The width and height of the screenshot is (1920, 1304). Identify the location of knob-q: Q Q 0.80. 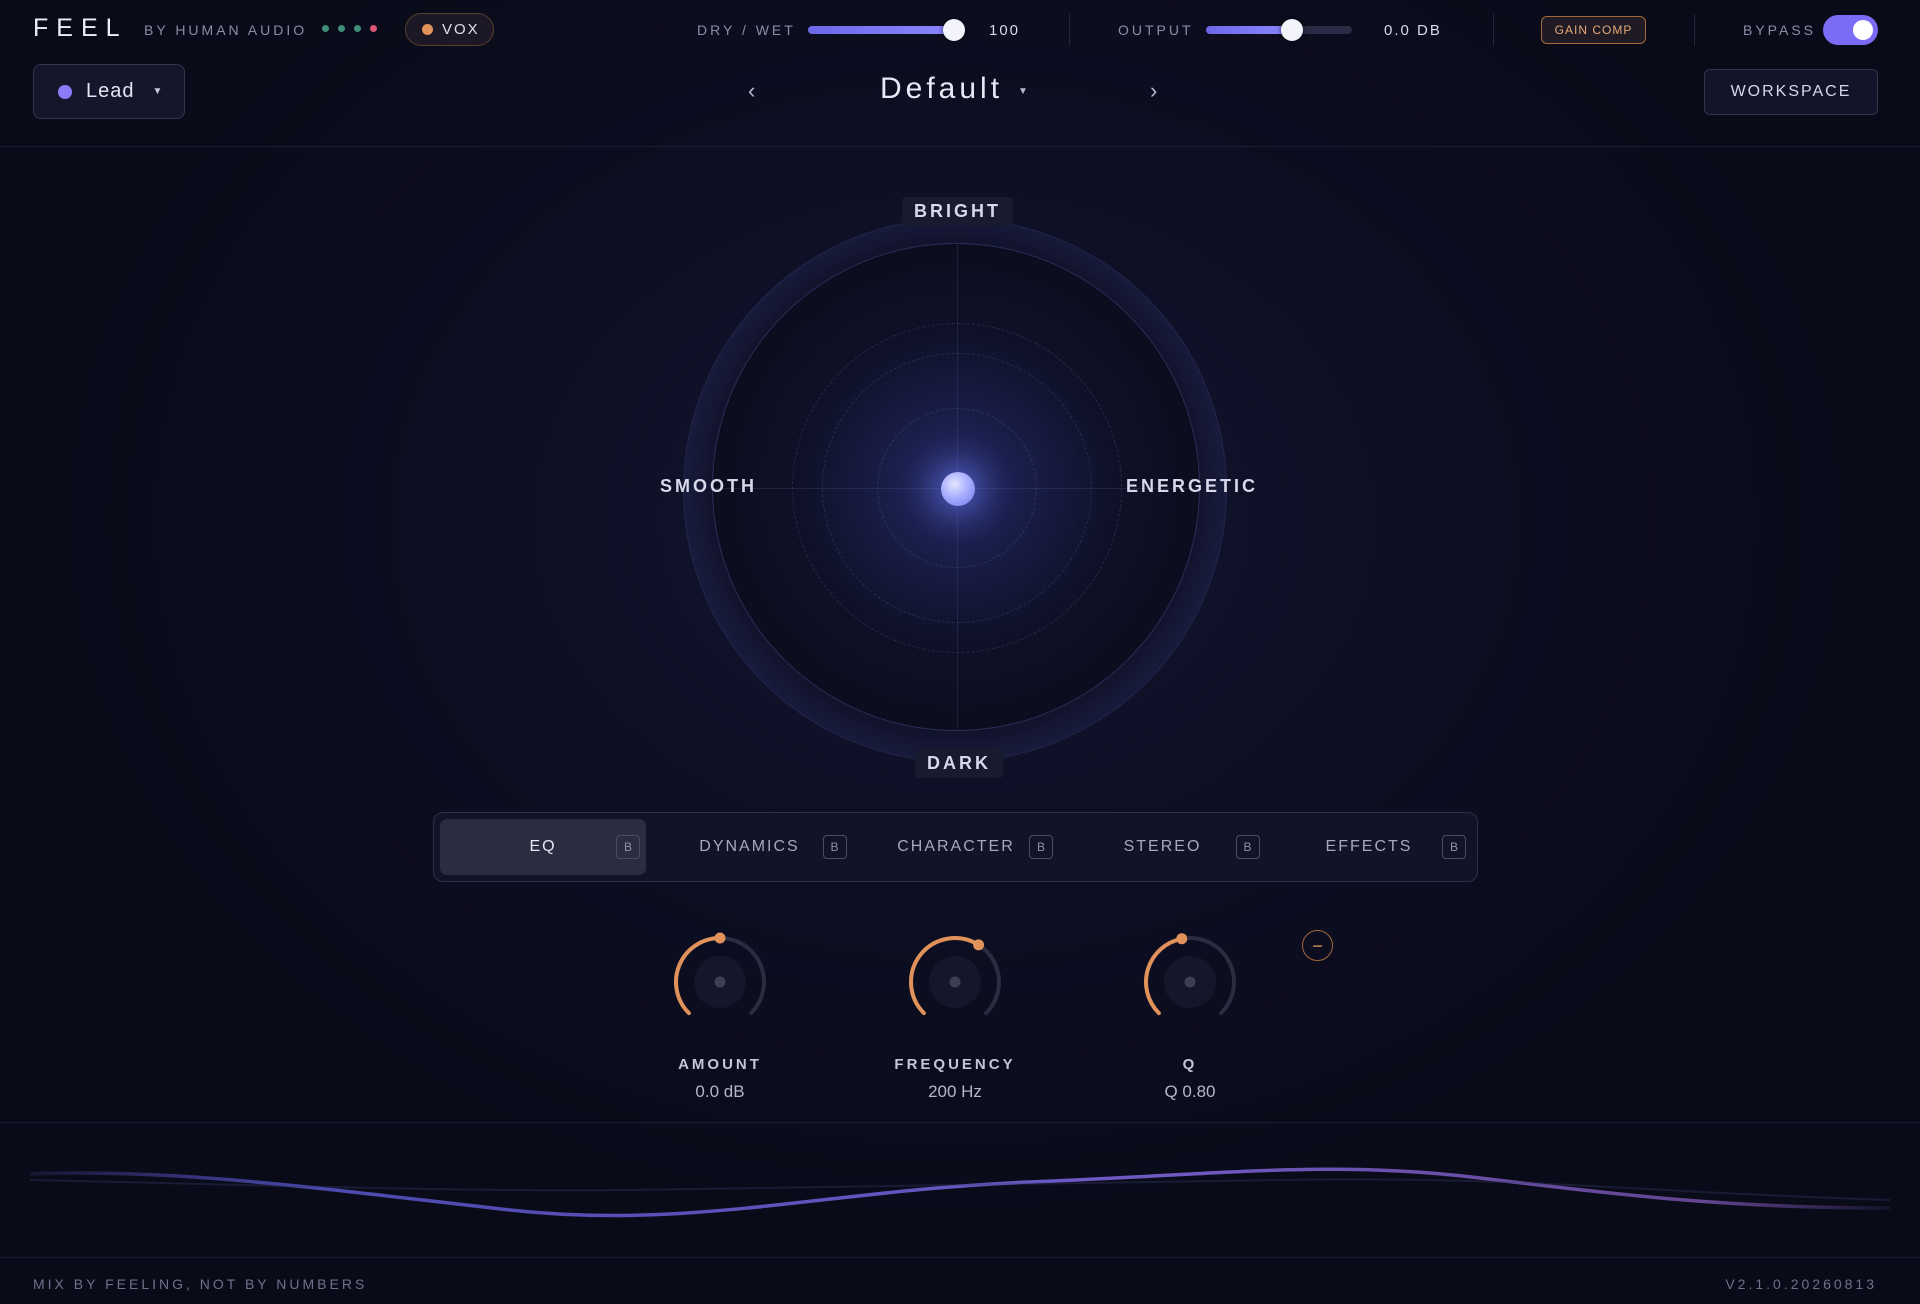
(1190, 1015).